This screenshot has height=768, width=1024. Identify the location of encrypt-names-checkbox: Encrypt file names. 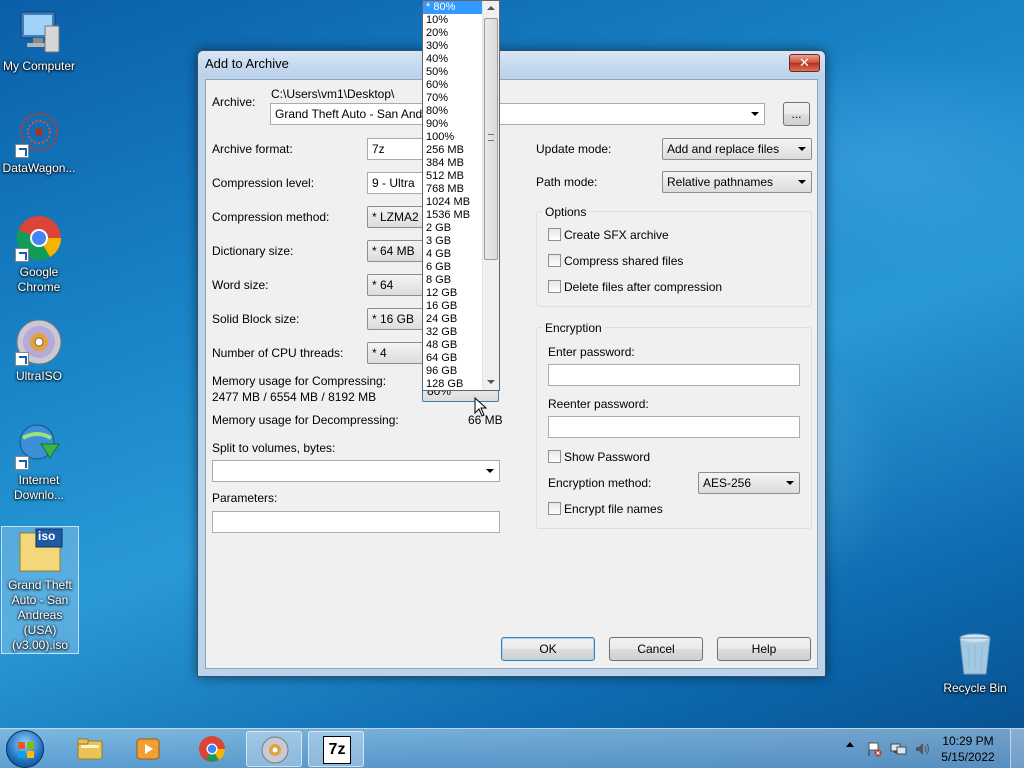
(605, 509).